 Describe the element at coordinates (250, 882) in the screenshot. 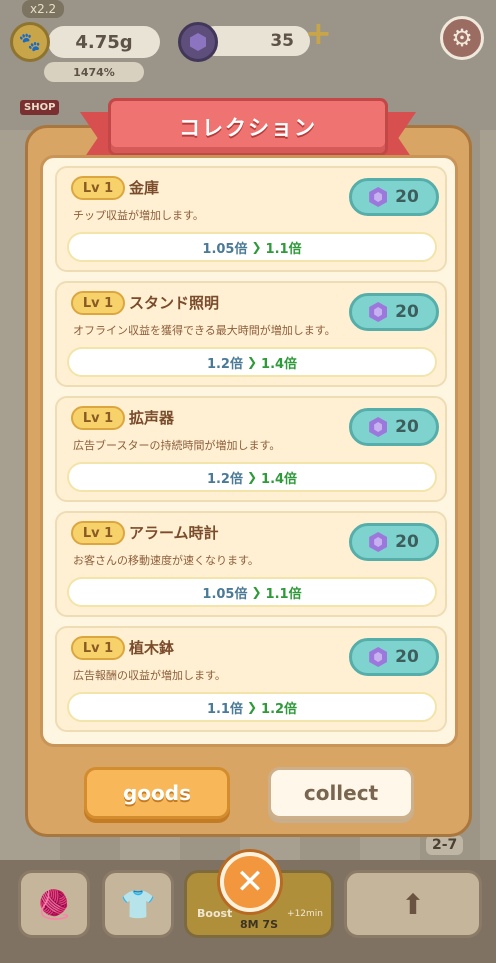

I see `close-icon: ✕` at that location.